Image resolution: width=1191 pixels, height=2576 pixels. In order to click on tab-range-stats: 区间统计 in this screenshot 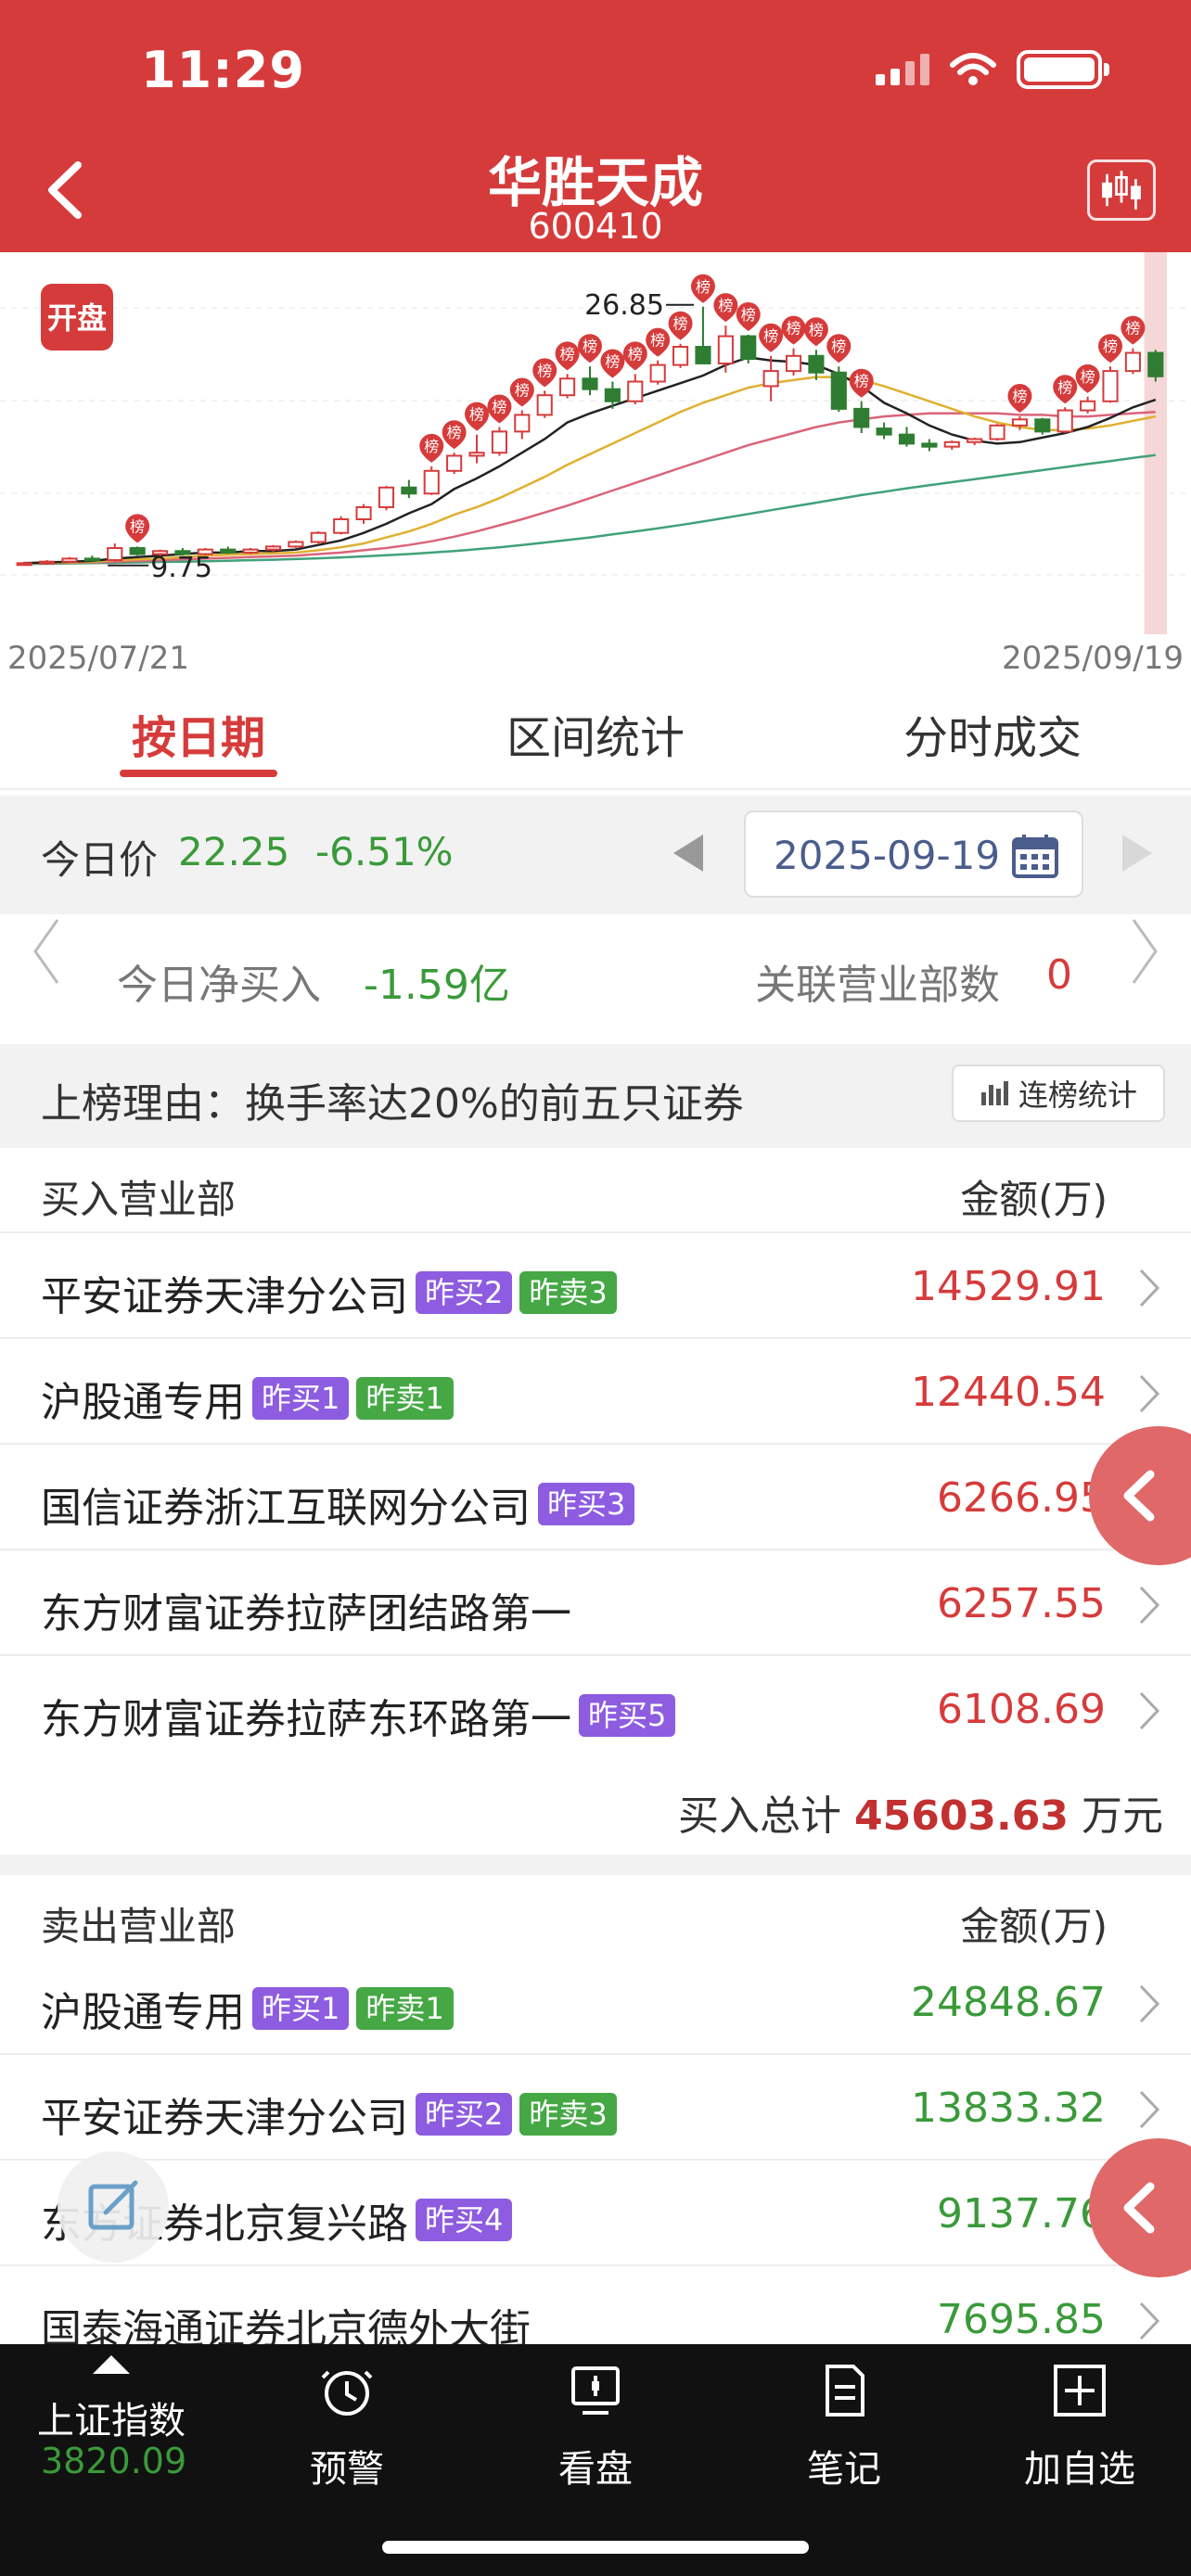, I will do `click(595, 733)`.